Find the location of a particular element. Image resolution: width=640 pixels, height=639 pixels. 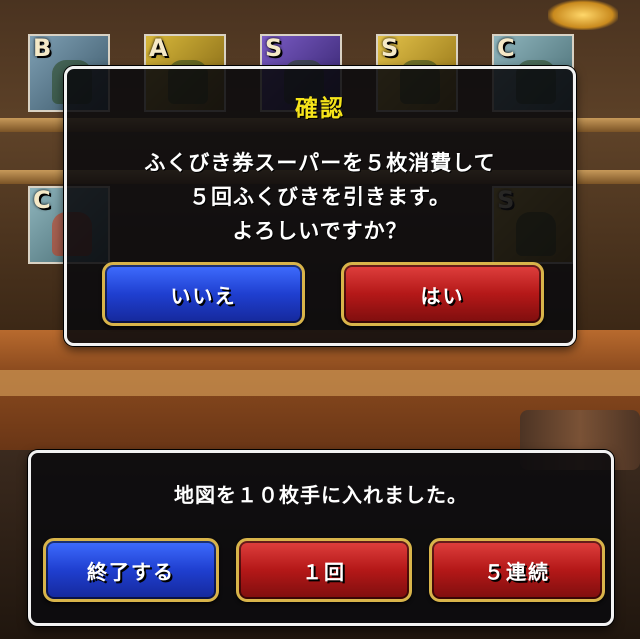

card-rank-label: A is located at coordinates (158, 48).